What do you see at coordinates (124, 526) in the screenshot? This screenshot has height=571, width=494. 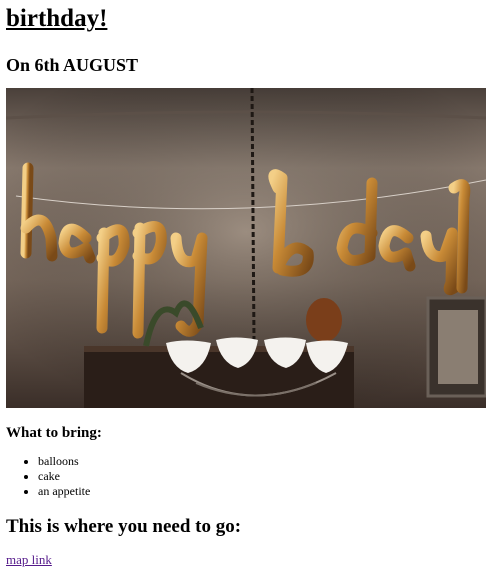 I see `destination-heading: This is where you need to go:` at bounding box center [124, 526].